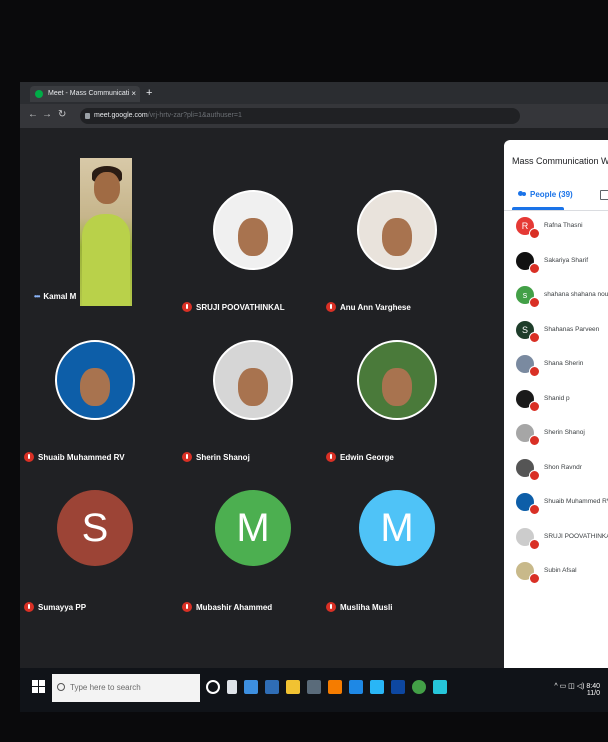 The image size is (608, 742). What do you see at coordinates (133, 94) in the screenshot?
I see `tab-close-icon: ×` at bounding box center [133, 94].